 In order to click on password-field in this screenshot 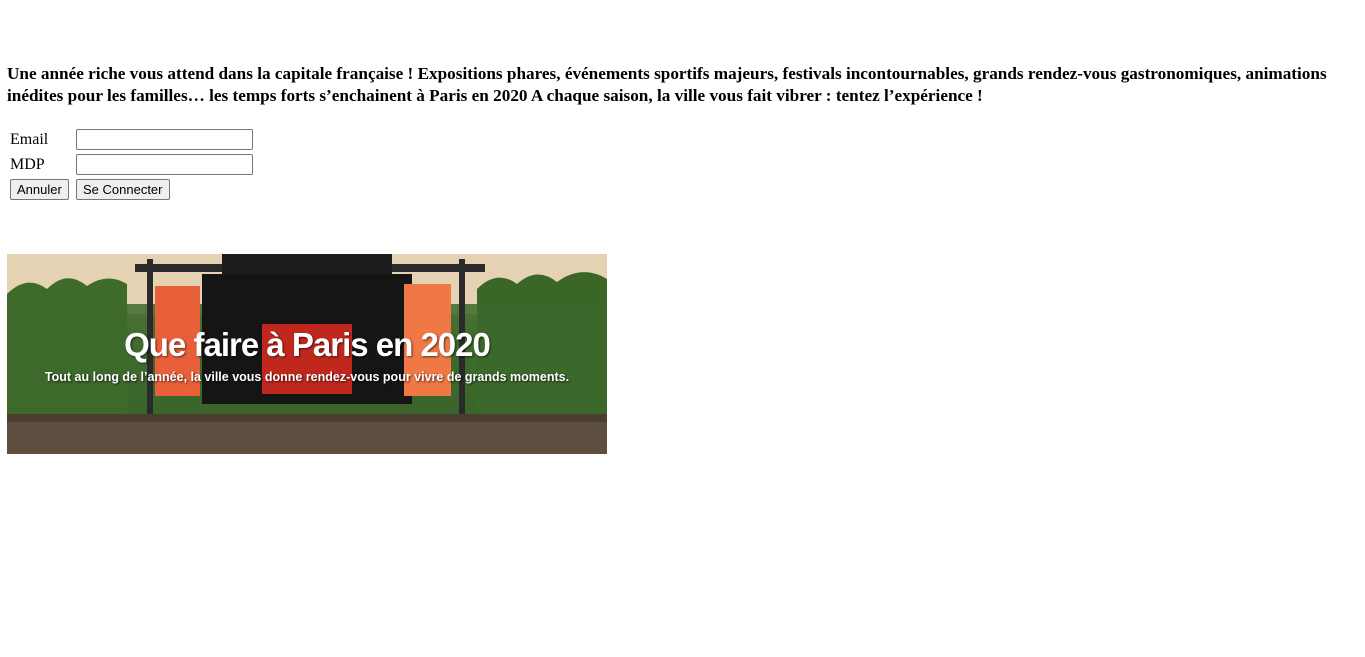, I will do `click(164, 164)`.